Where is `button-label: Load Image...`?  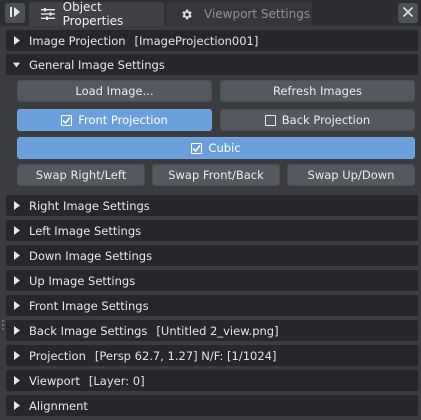 button-label: Load Image... is located at coordinates (114, 91).